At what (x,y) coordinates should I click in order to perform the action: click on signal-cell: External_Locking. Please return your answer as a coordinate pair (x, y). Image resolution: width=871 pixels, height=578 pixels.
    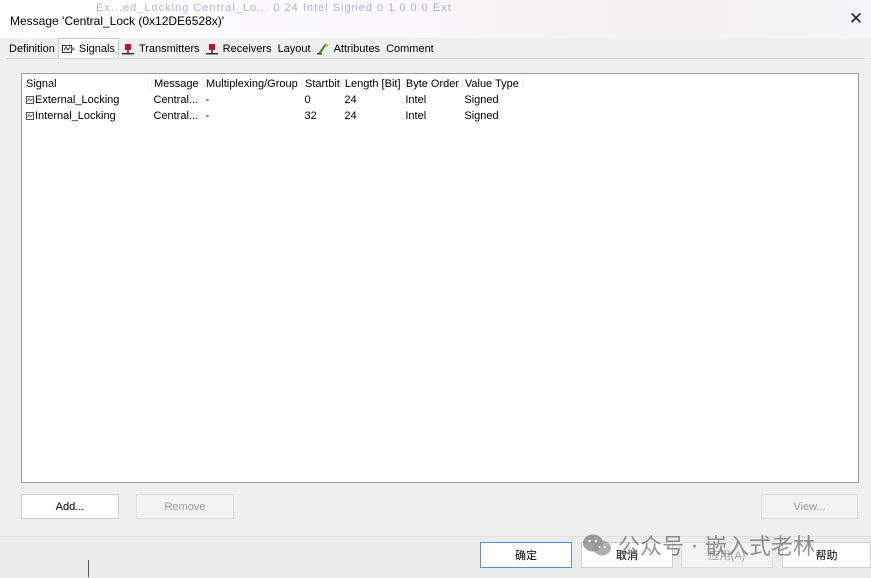
    Looking at the image, I should click on (88, 100).